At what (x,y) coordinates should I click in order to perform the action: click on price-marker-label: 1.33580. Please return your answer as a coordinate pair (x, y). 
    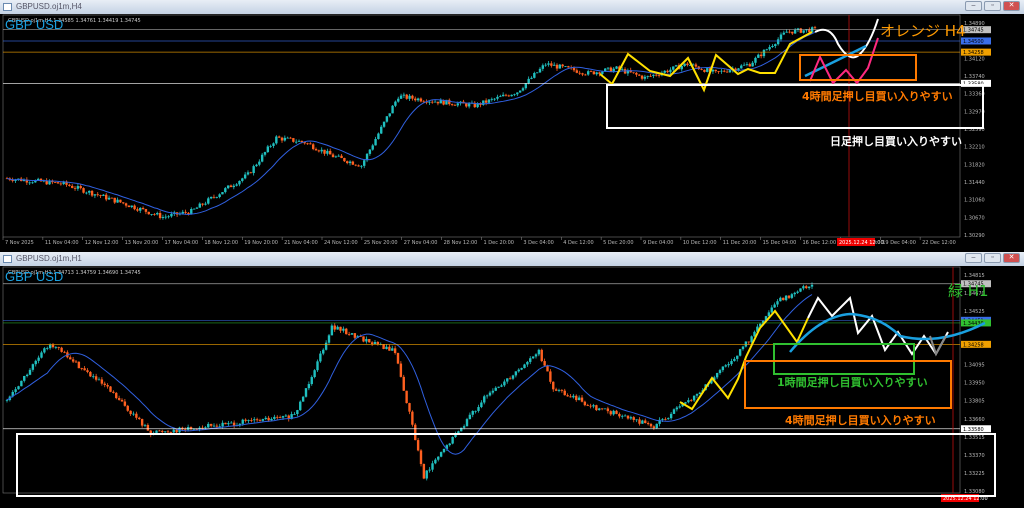
    Looking at the image, I should click on (973, 430).